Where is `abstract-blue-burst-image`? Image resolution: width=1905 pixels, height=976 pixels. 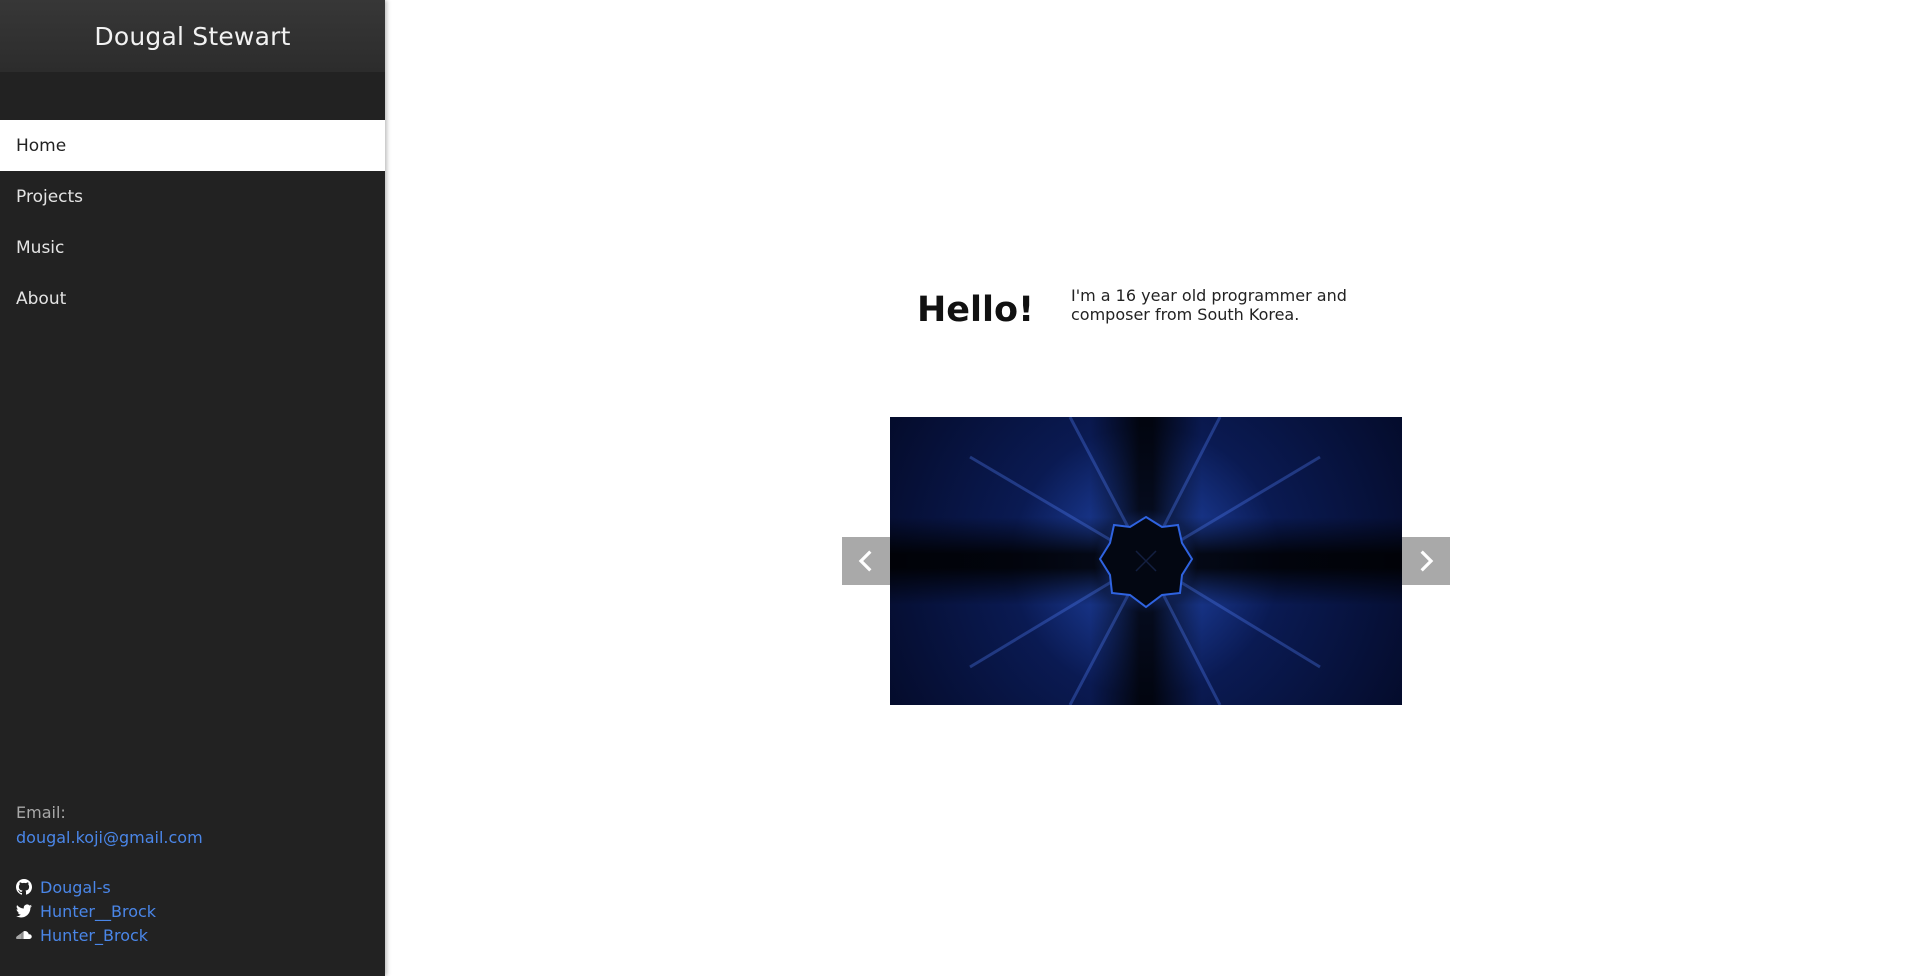 abstract-blue-burst-image is located at coordinates (1146, 561).